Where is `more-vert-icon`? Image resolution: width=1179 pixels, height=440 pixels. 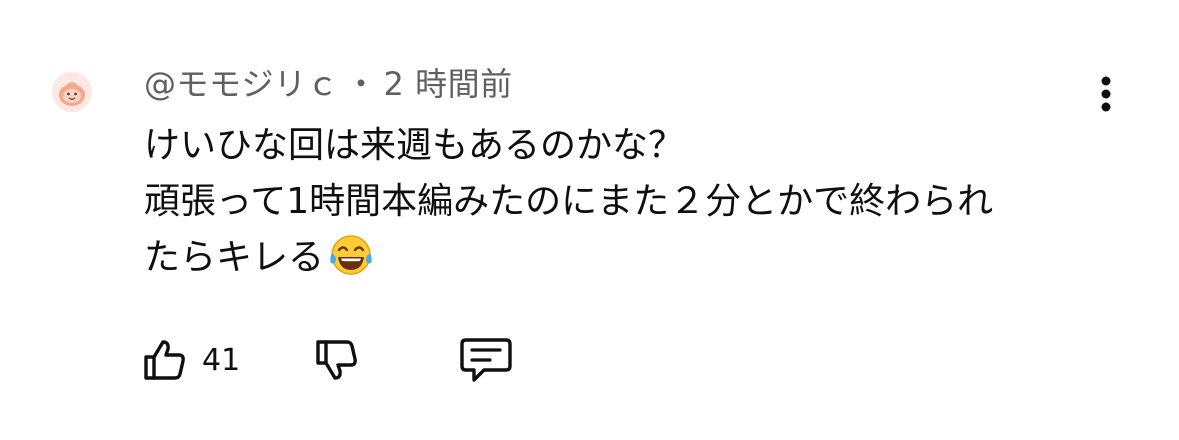 more-vert-icon is located at coordinates (1106, 94).